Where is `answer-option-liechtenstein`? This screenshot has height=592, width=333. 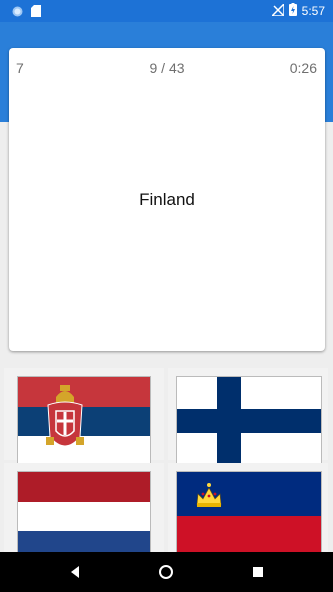 answer-option-liechtenstein is located at coordinates (248, 511).